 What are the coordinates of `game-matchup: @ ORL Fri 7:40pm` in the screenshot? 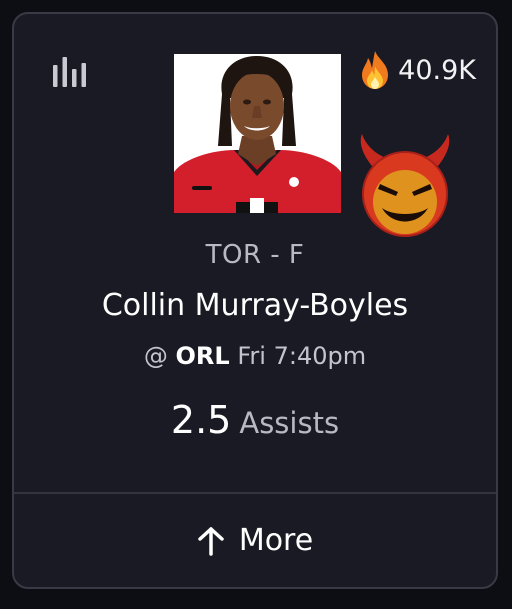 It's located at (255, 356).